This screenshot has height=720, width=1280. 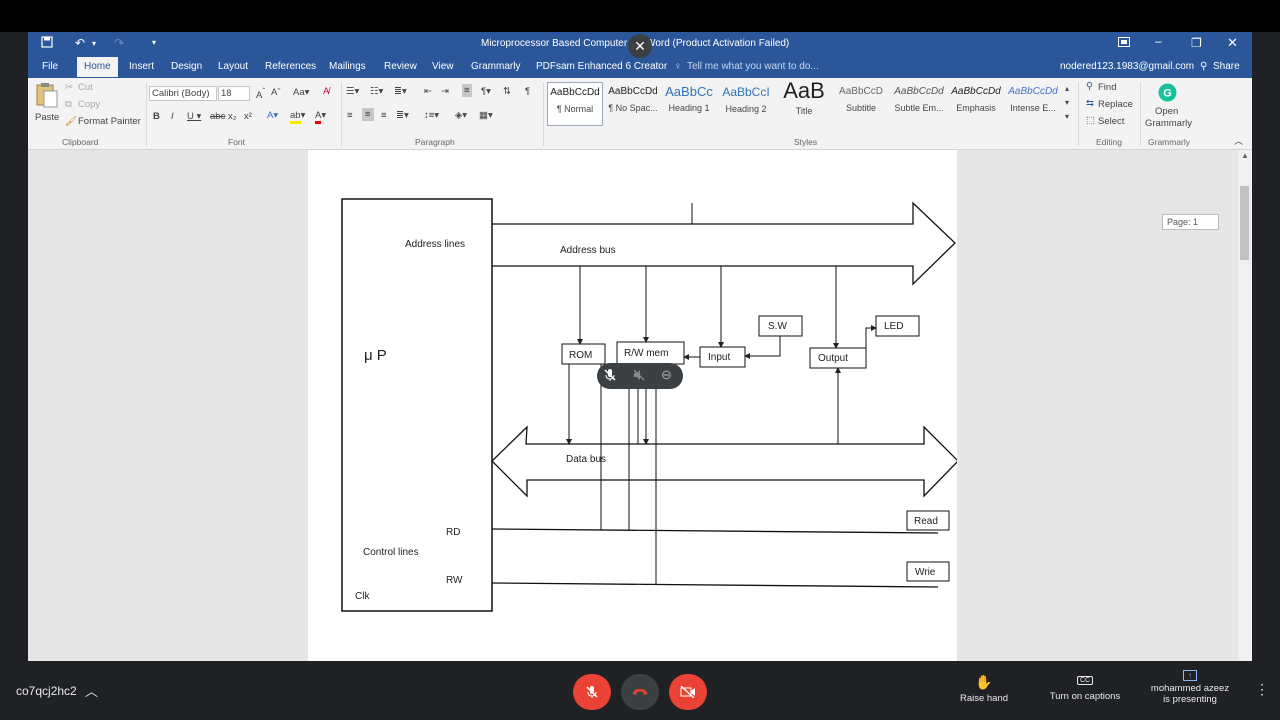 What do you see at coordinates (400, 91) in the screenshot?
I see `multilevel-list-icon: ≣▾` at bounding box center [400, 91].